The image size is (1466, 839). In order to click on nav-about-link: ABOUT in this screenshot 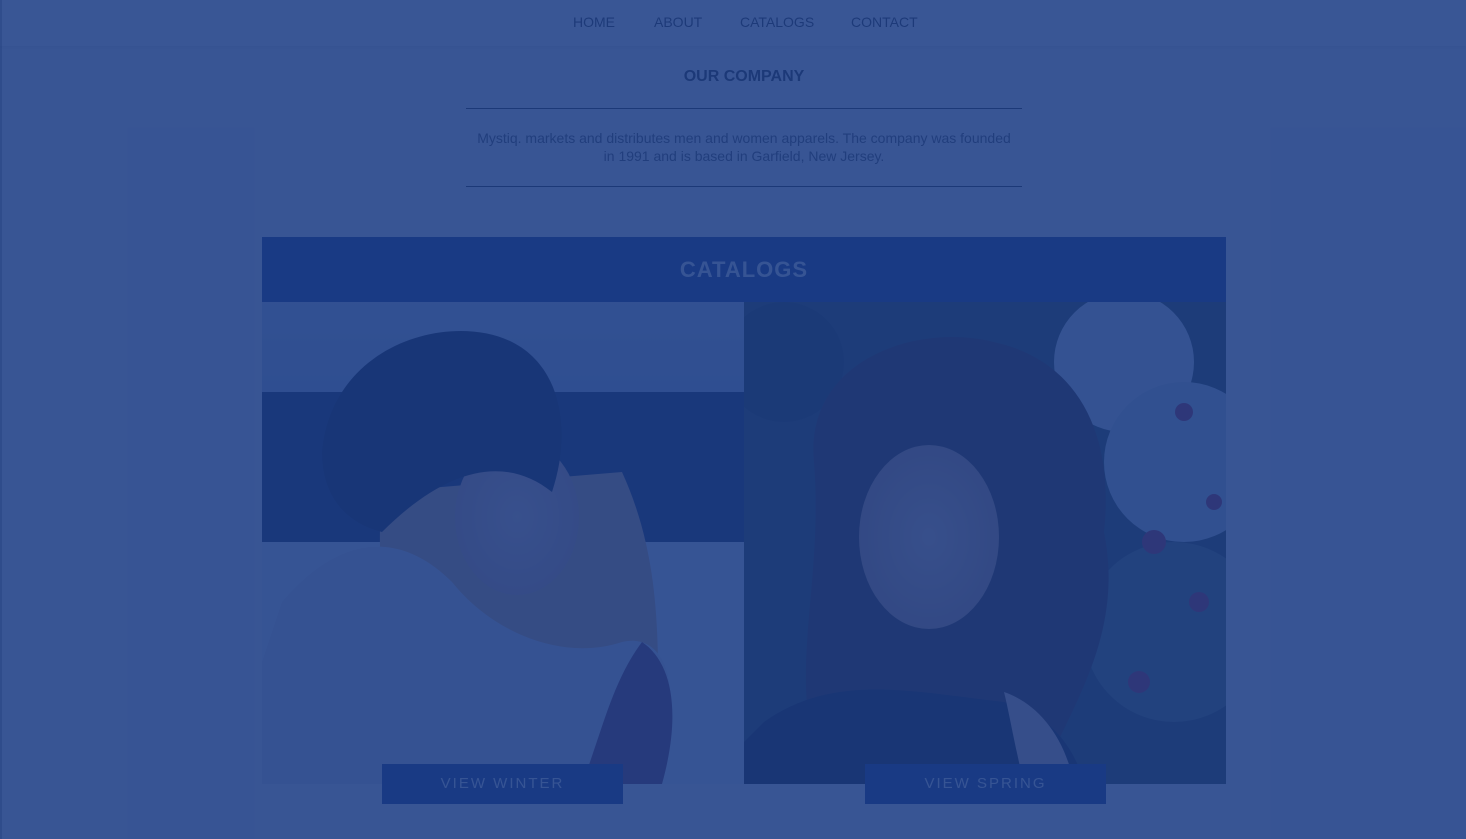, I will do `click(678, 22)`.